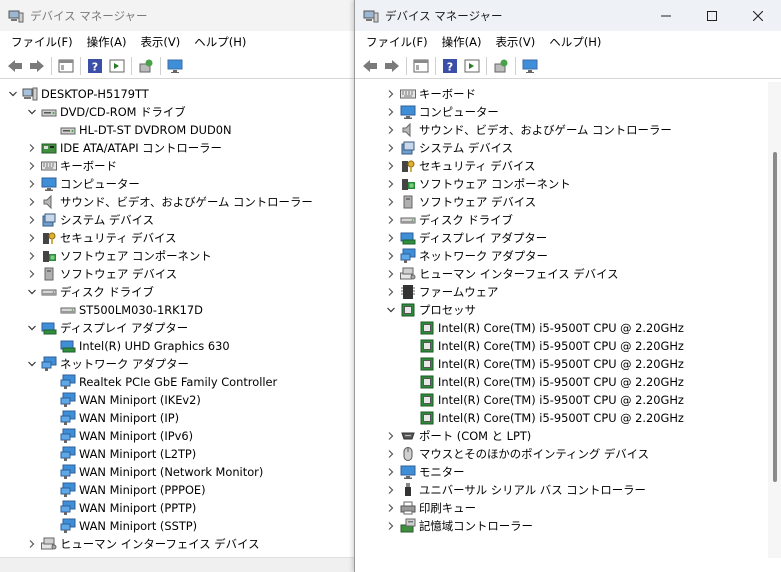  Describe the element at coordinates (666, 15) in the screenshot. I see `minimize-button` at that location.